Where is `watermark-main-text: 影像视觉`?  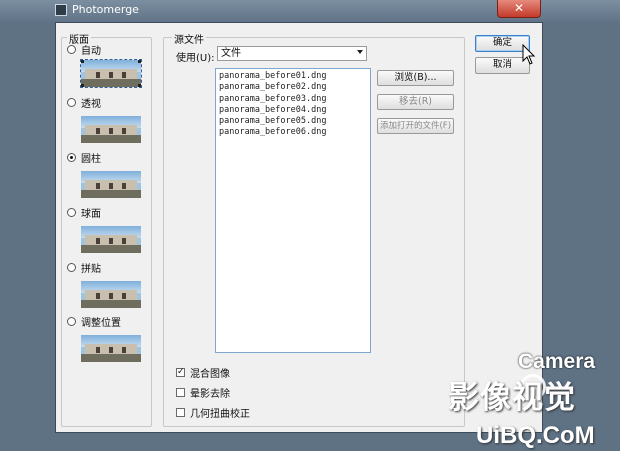 watermark-main-text: 影像视觉 is located at coordinates (512, 398).